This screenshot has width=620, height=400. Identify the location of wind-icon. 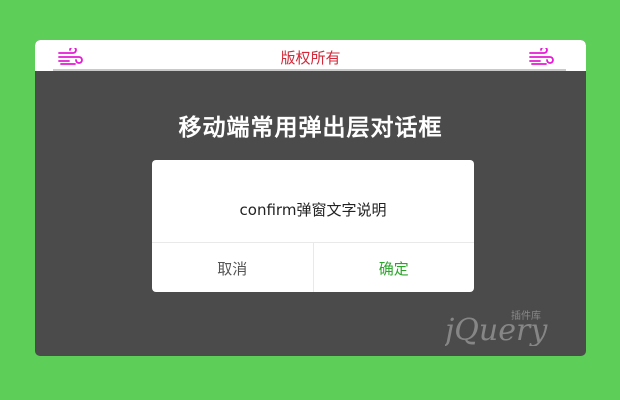
(541, 57).